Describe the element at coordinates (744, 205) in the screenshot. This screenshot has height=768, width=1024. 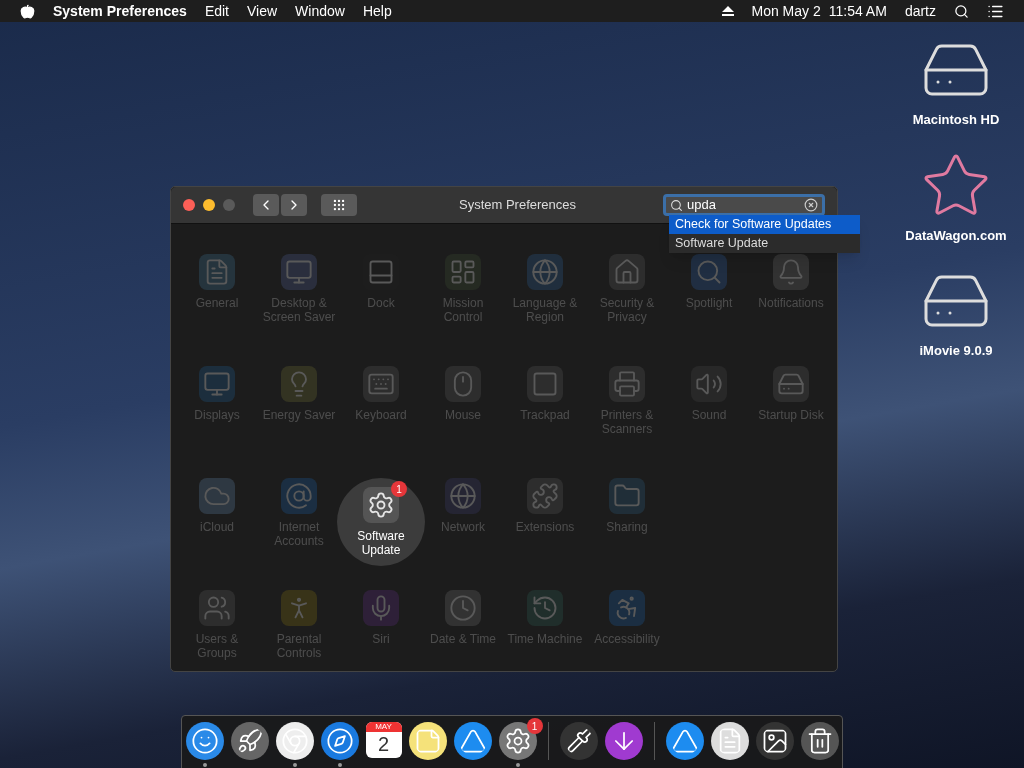
I see `search-field: upda` at that location.